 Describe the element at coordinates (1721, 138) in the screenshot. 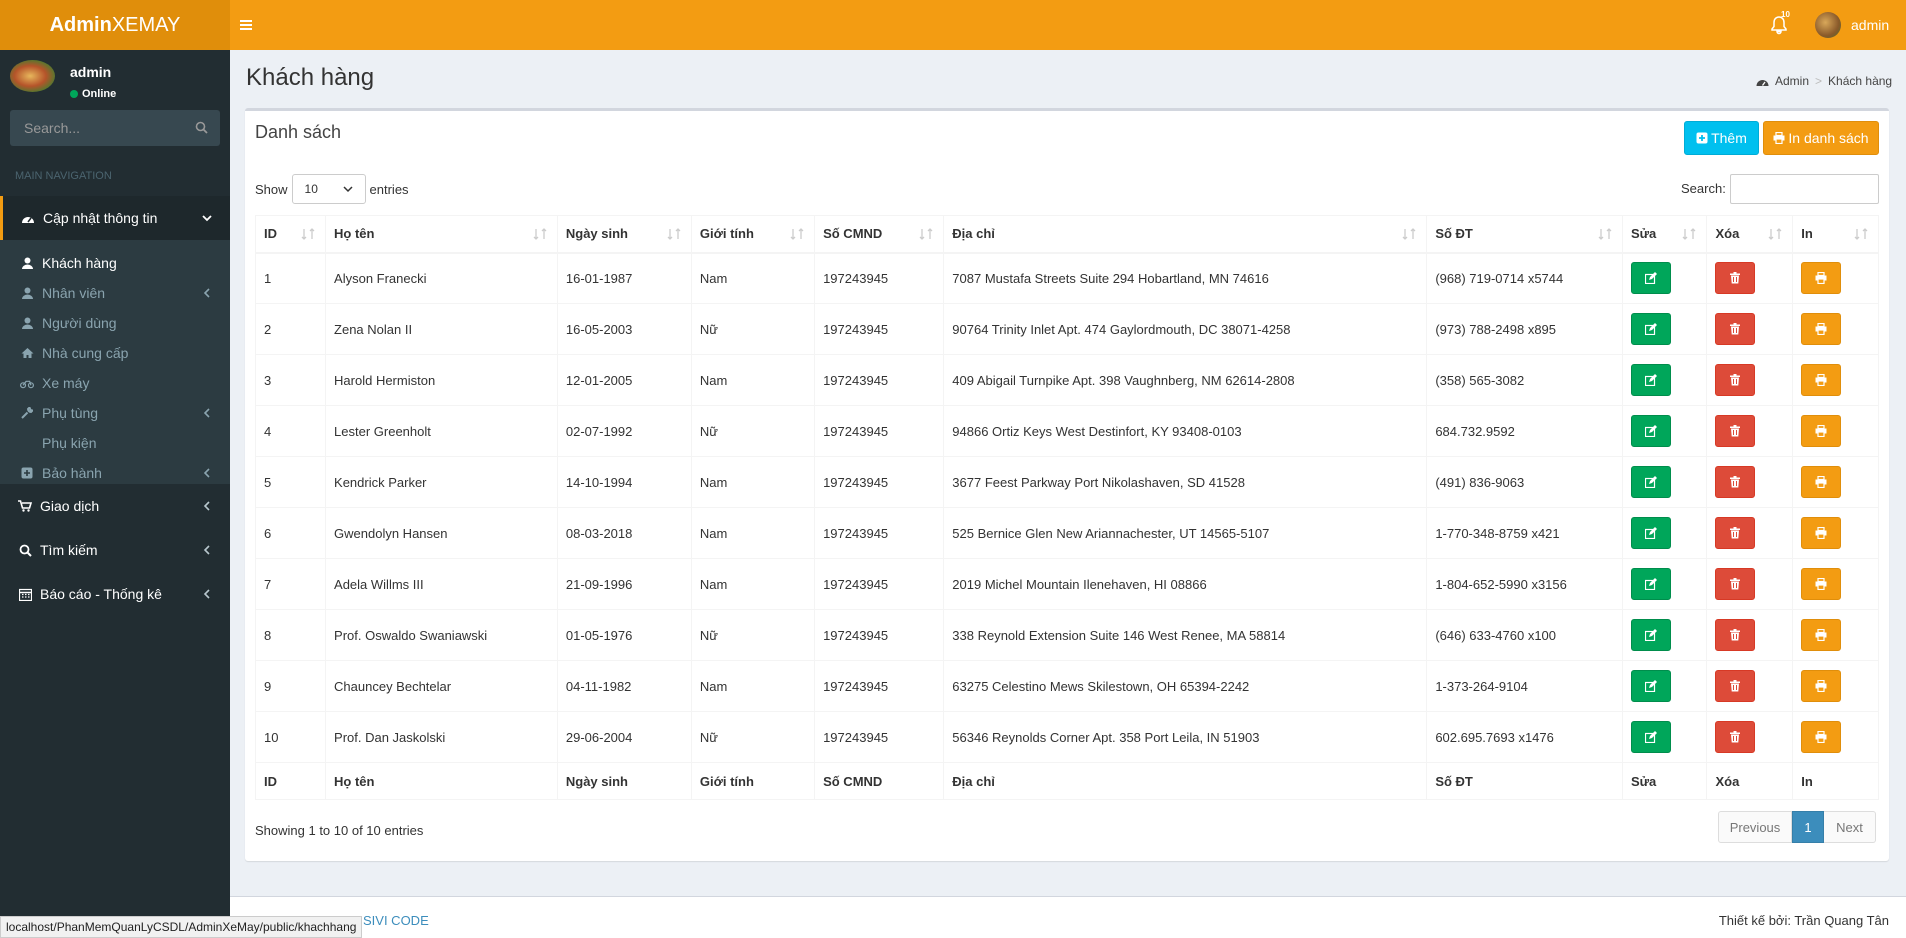

I see `add-customer-button: Thêm` at that location.